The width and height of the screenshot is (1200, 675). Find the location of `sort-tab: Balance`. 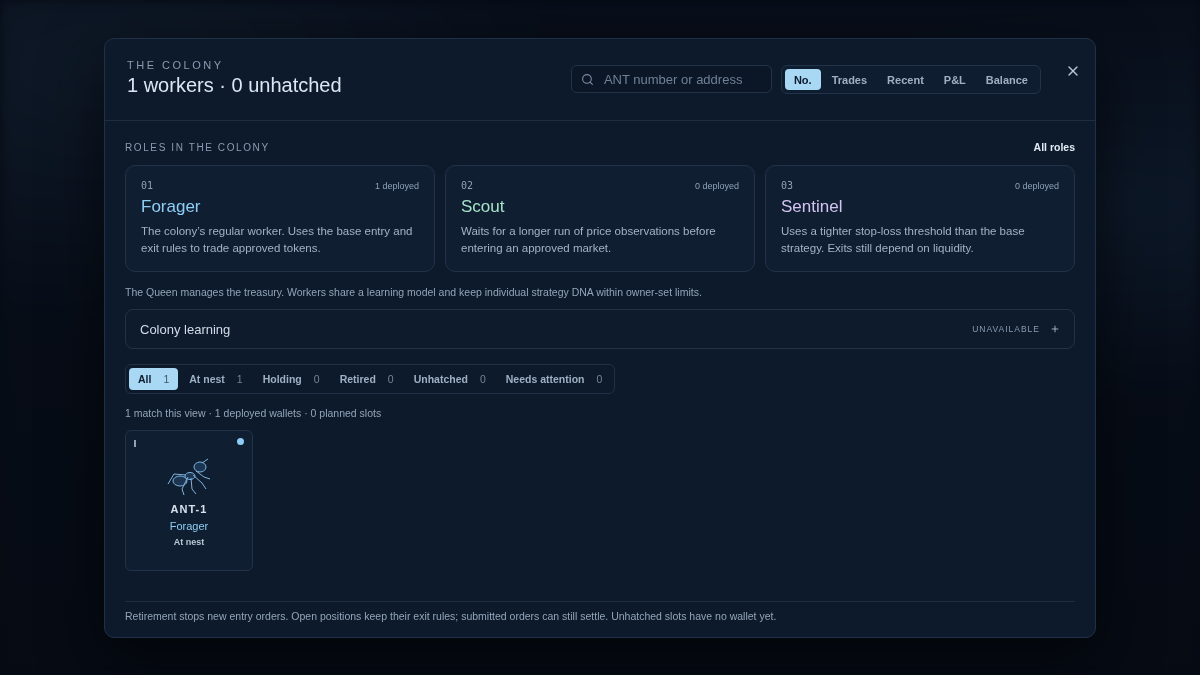

sort-tab: Balance is located at coordinates (1006, 79).